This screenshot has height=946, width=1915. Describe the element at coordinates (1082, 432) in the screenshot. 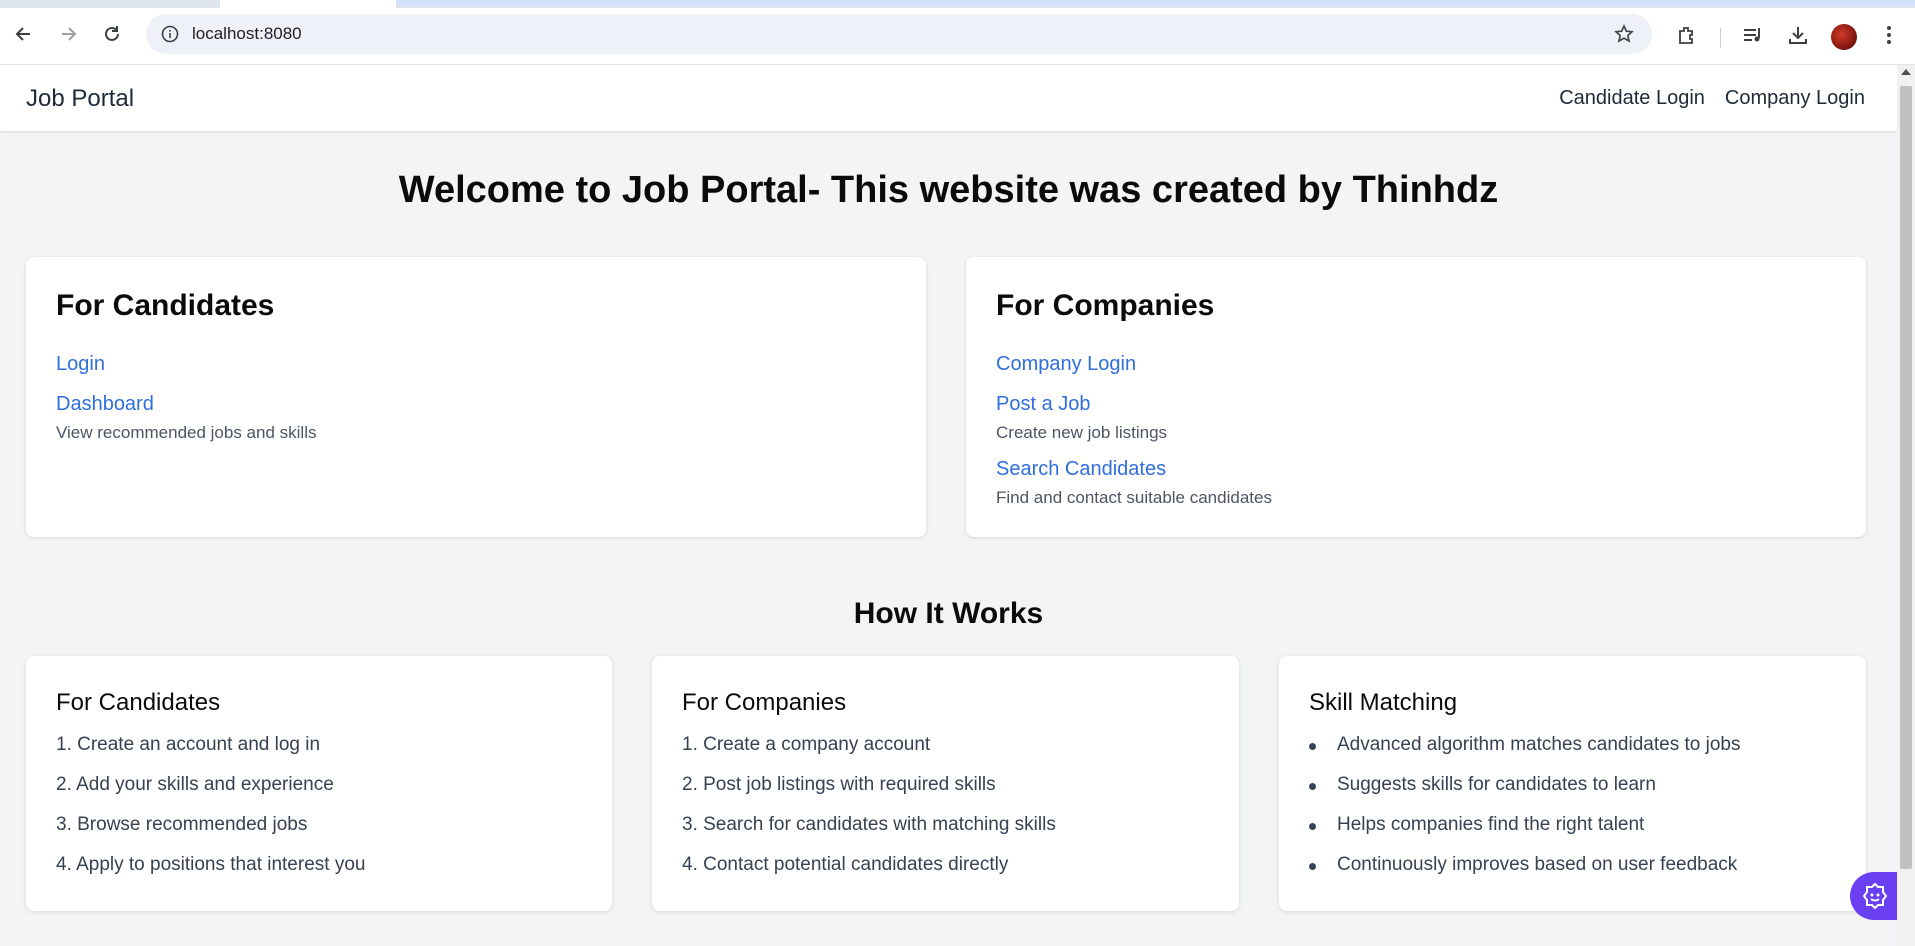

I see `post-job-description: Create new job listings` at that location.